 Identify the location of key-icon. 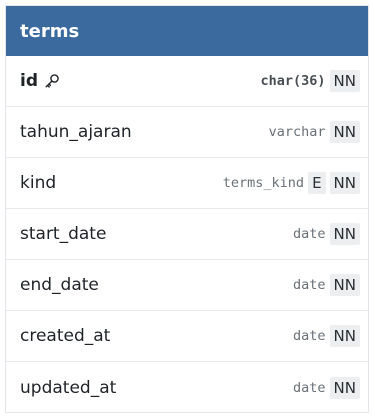
(52, 81).